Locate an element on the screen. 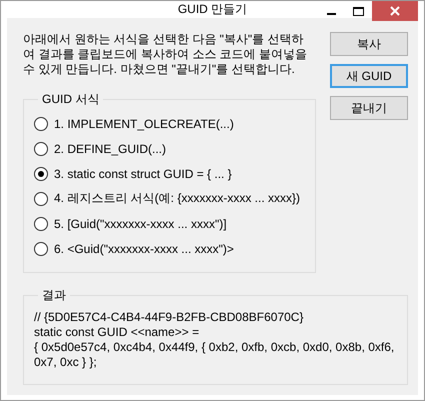 This screenshot has height=401, width=425. close-icon is located at coordinates (395, 11).